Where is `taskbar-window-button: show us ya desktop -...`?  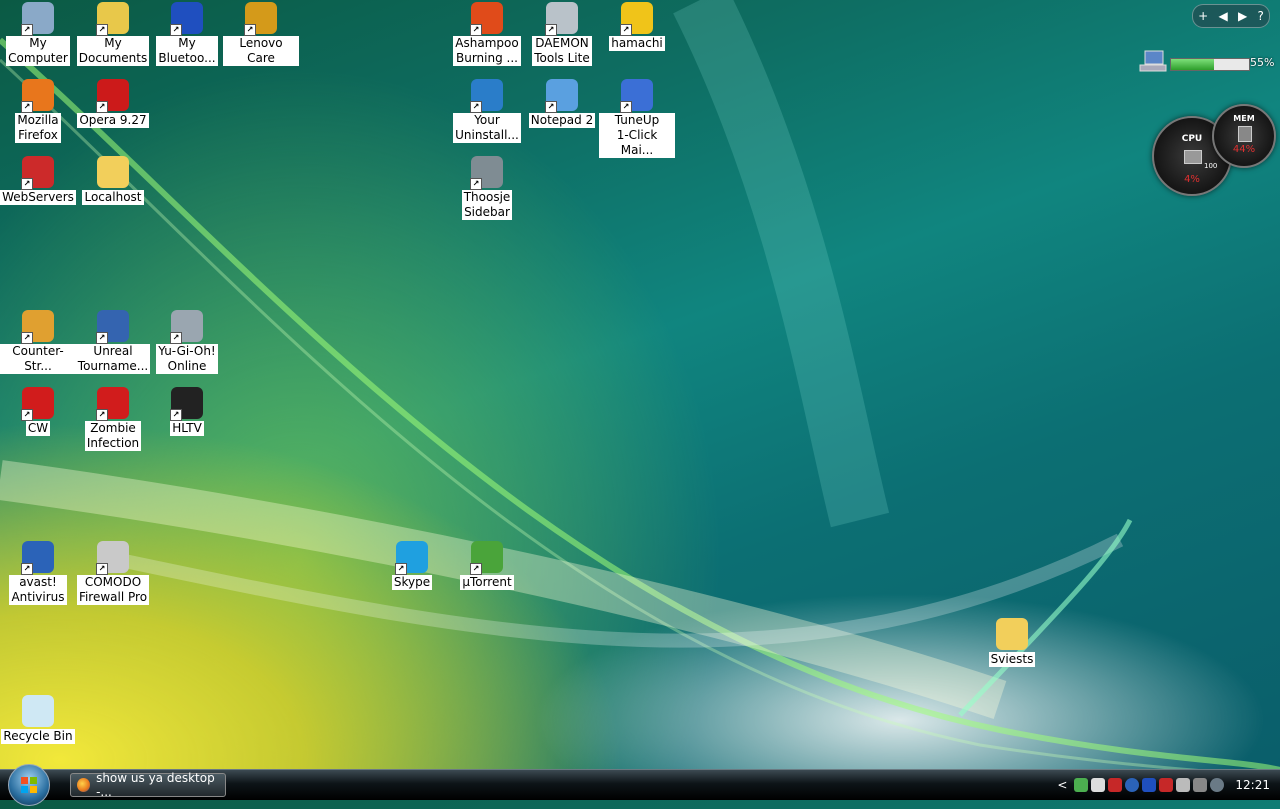 taskbar-window-button: show us ya desktop -... is located at coordinates (148, 785).